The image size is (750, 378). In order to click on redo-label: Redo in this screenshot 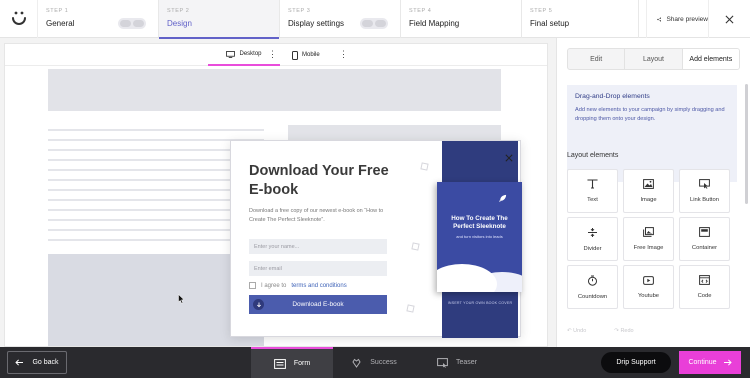, I will do `click(627, 331)`.